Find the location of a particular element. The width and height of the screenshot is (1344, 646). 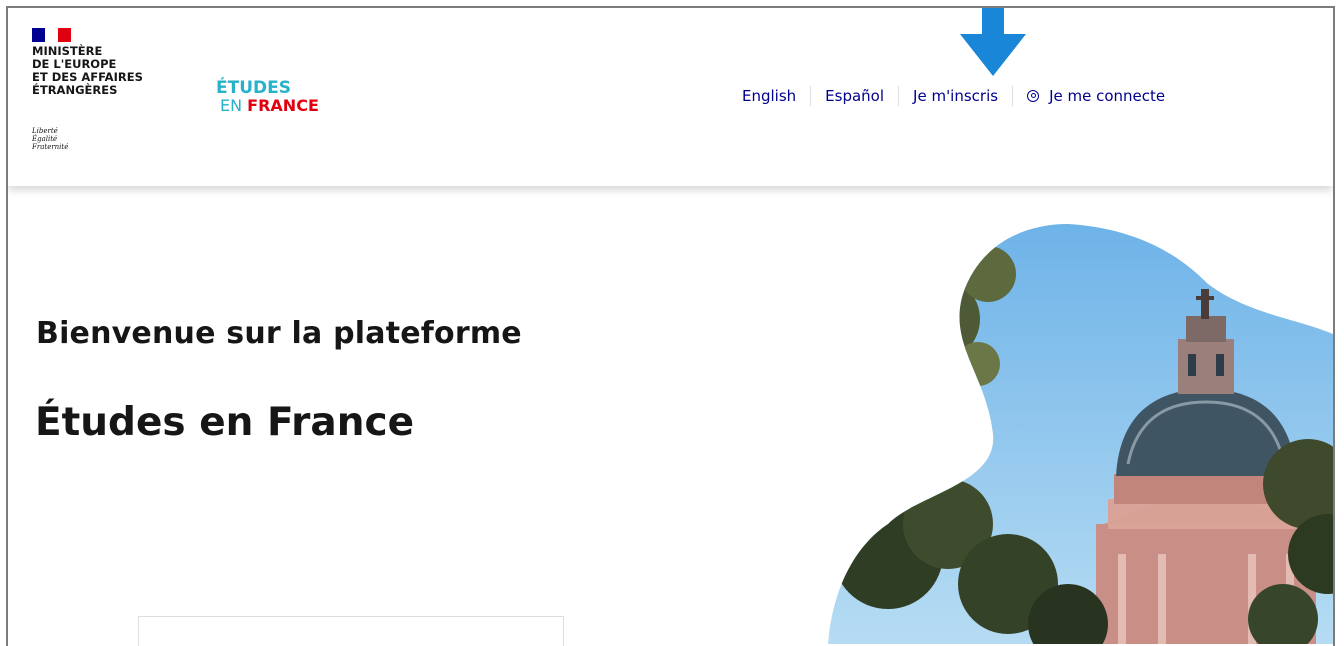

nav-link-login-label: Je me connecte is located at coordinates (1107, 96).